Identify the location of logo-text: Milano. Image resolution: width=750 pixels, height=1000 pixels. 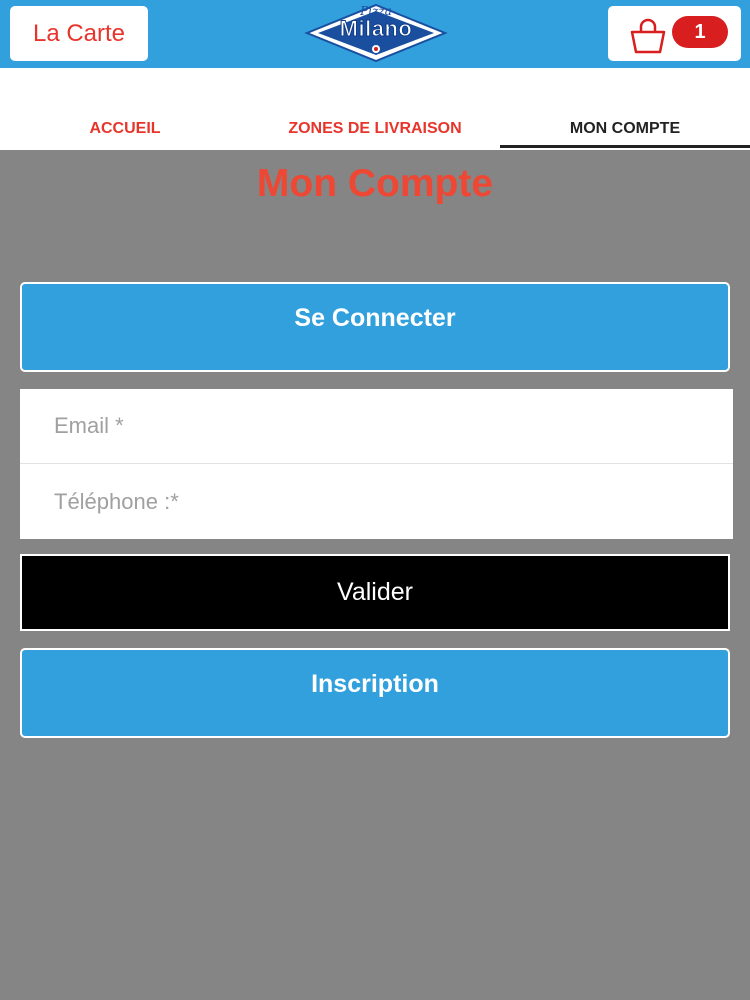
(376, 29).